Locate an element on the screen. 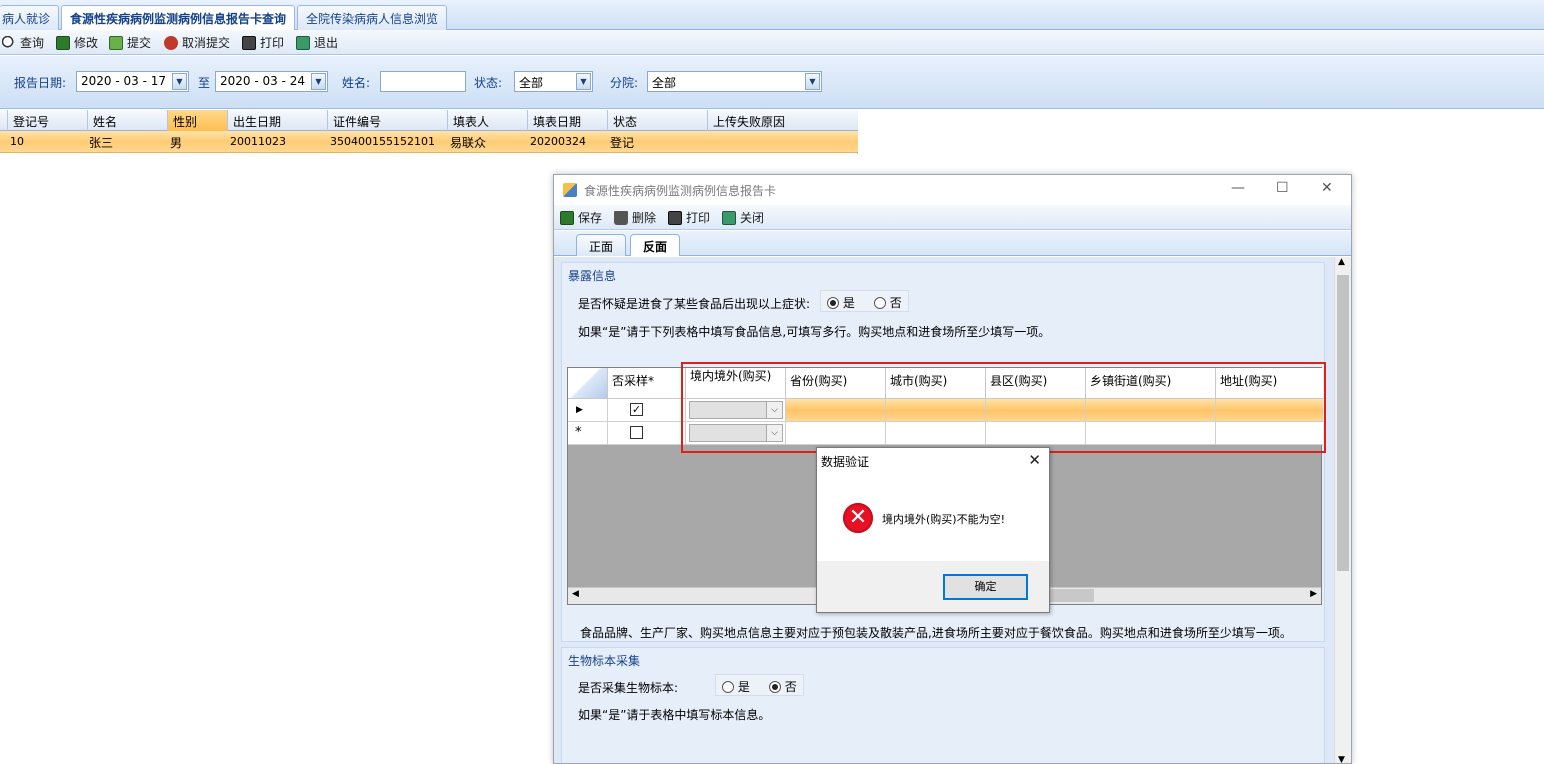  bio-hint: 如果“是”请于表格中填写标本信息。 is located at coordinates (674, 715).